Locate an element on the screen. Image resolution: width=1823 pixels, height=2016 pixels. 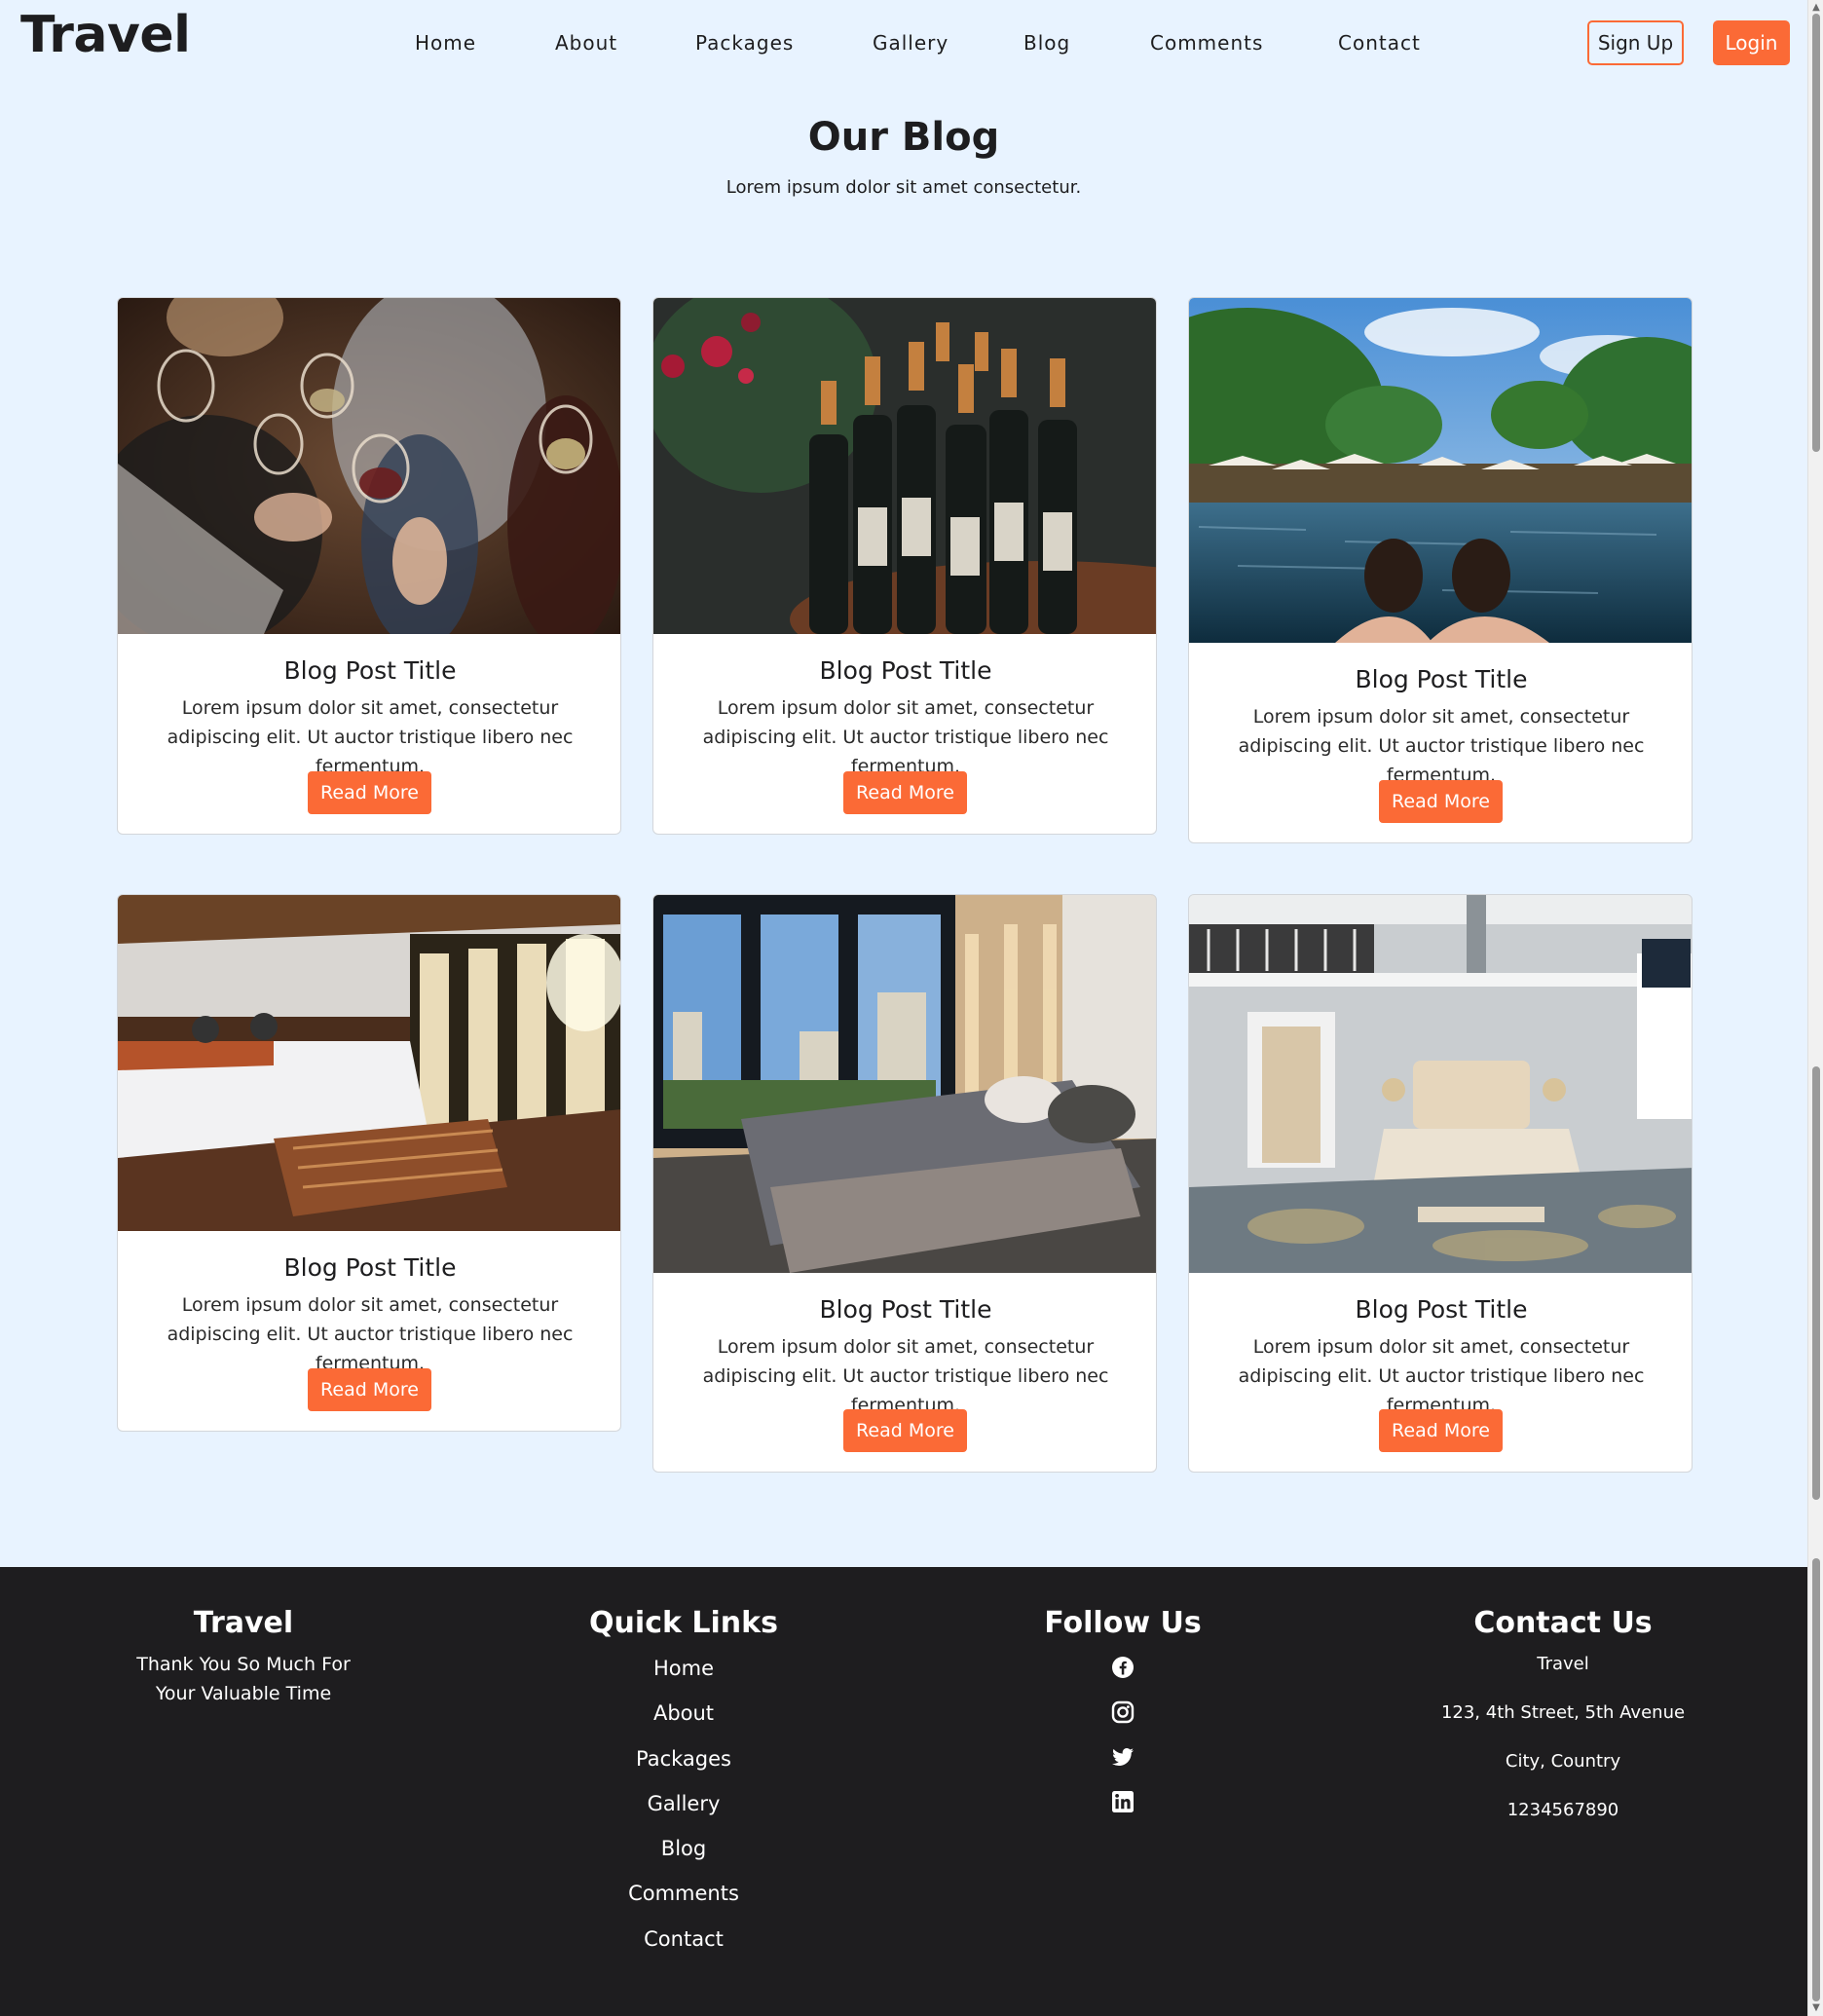
city-view-bedroom-photo is located at coordinates (904, 1084).